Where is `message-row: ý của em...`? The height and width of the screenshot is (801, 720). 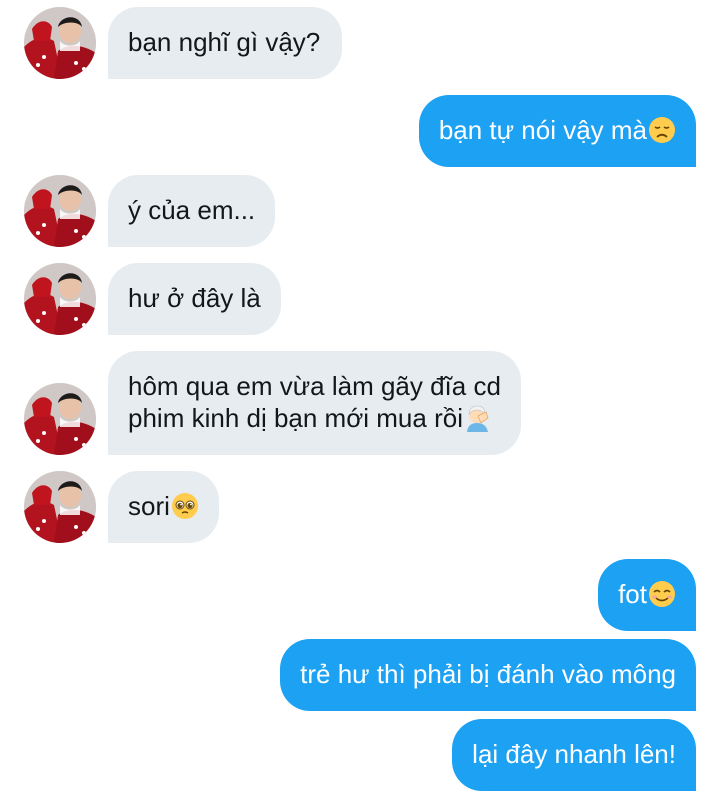
message-row: ý của em... is located at coordinates (360, 211).